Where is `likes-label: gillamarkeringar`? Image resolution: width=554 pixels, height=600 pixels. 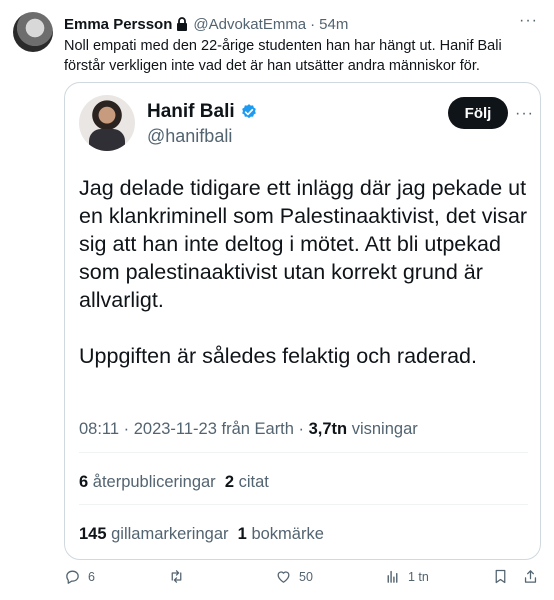
likes-label: gillamarkeringar is located at coordinates (167, 534).